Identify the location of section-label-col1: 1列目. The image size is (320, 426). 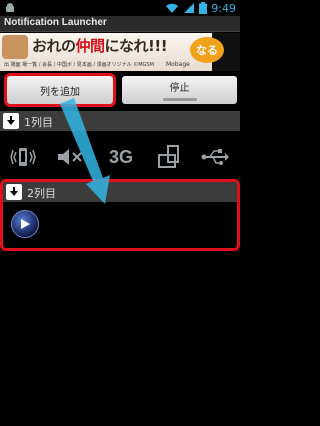
(38, 122).